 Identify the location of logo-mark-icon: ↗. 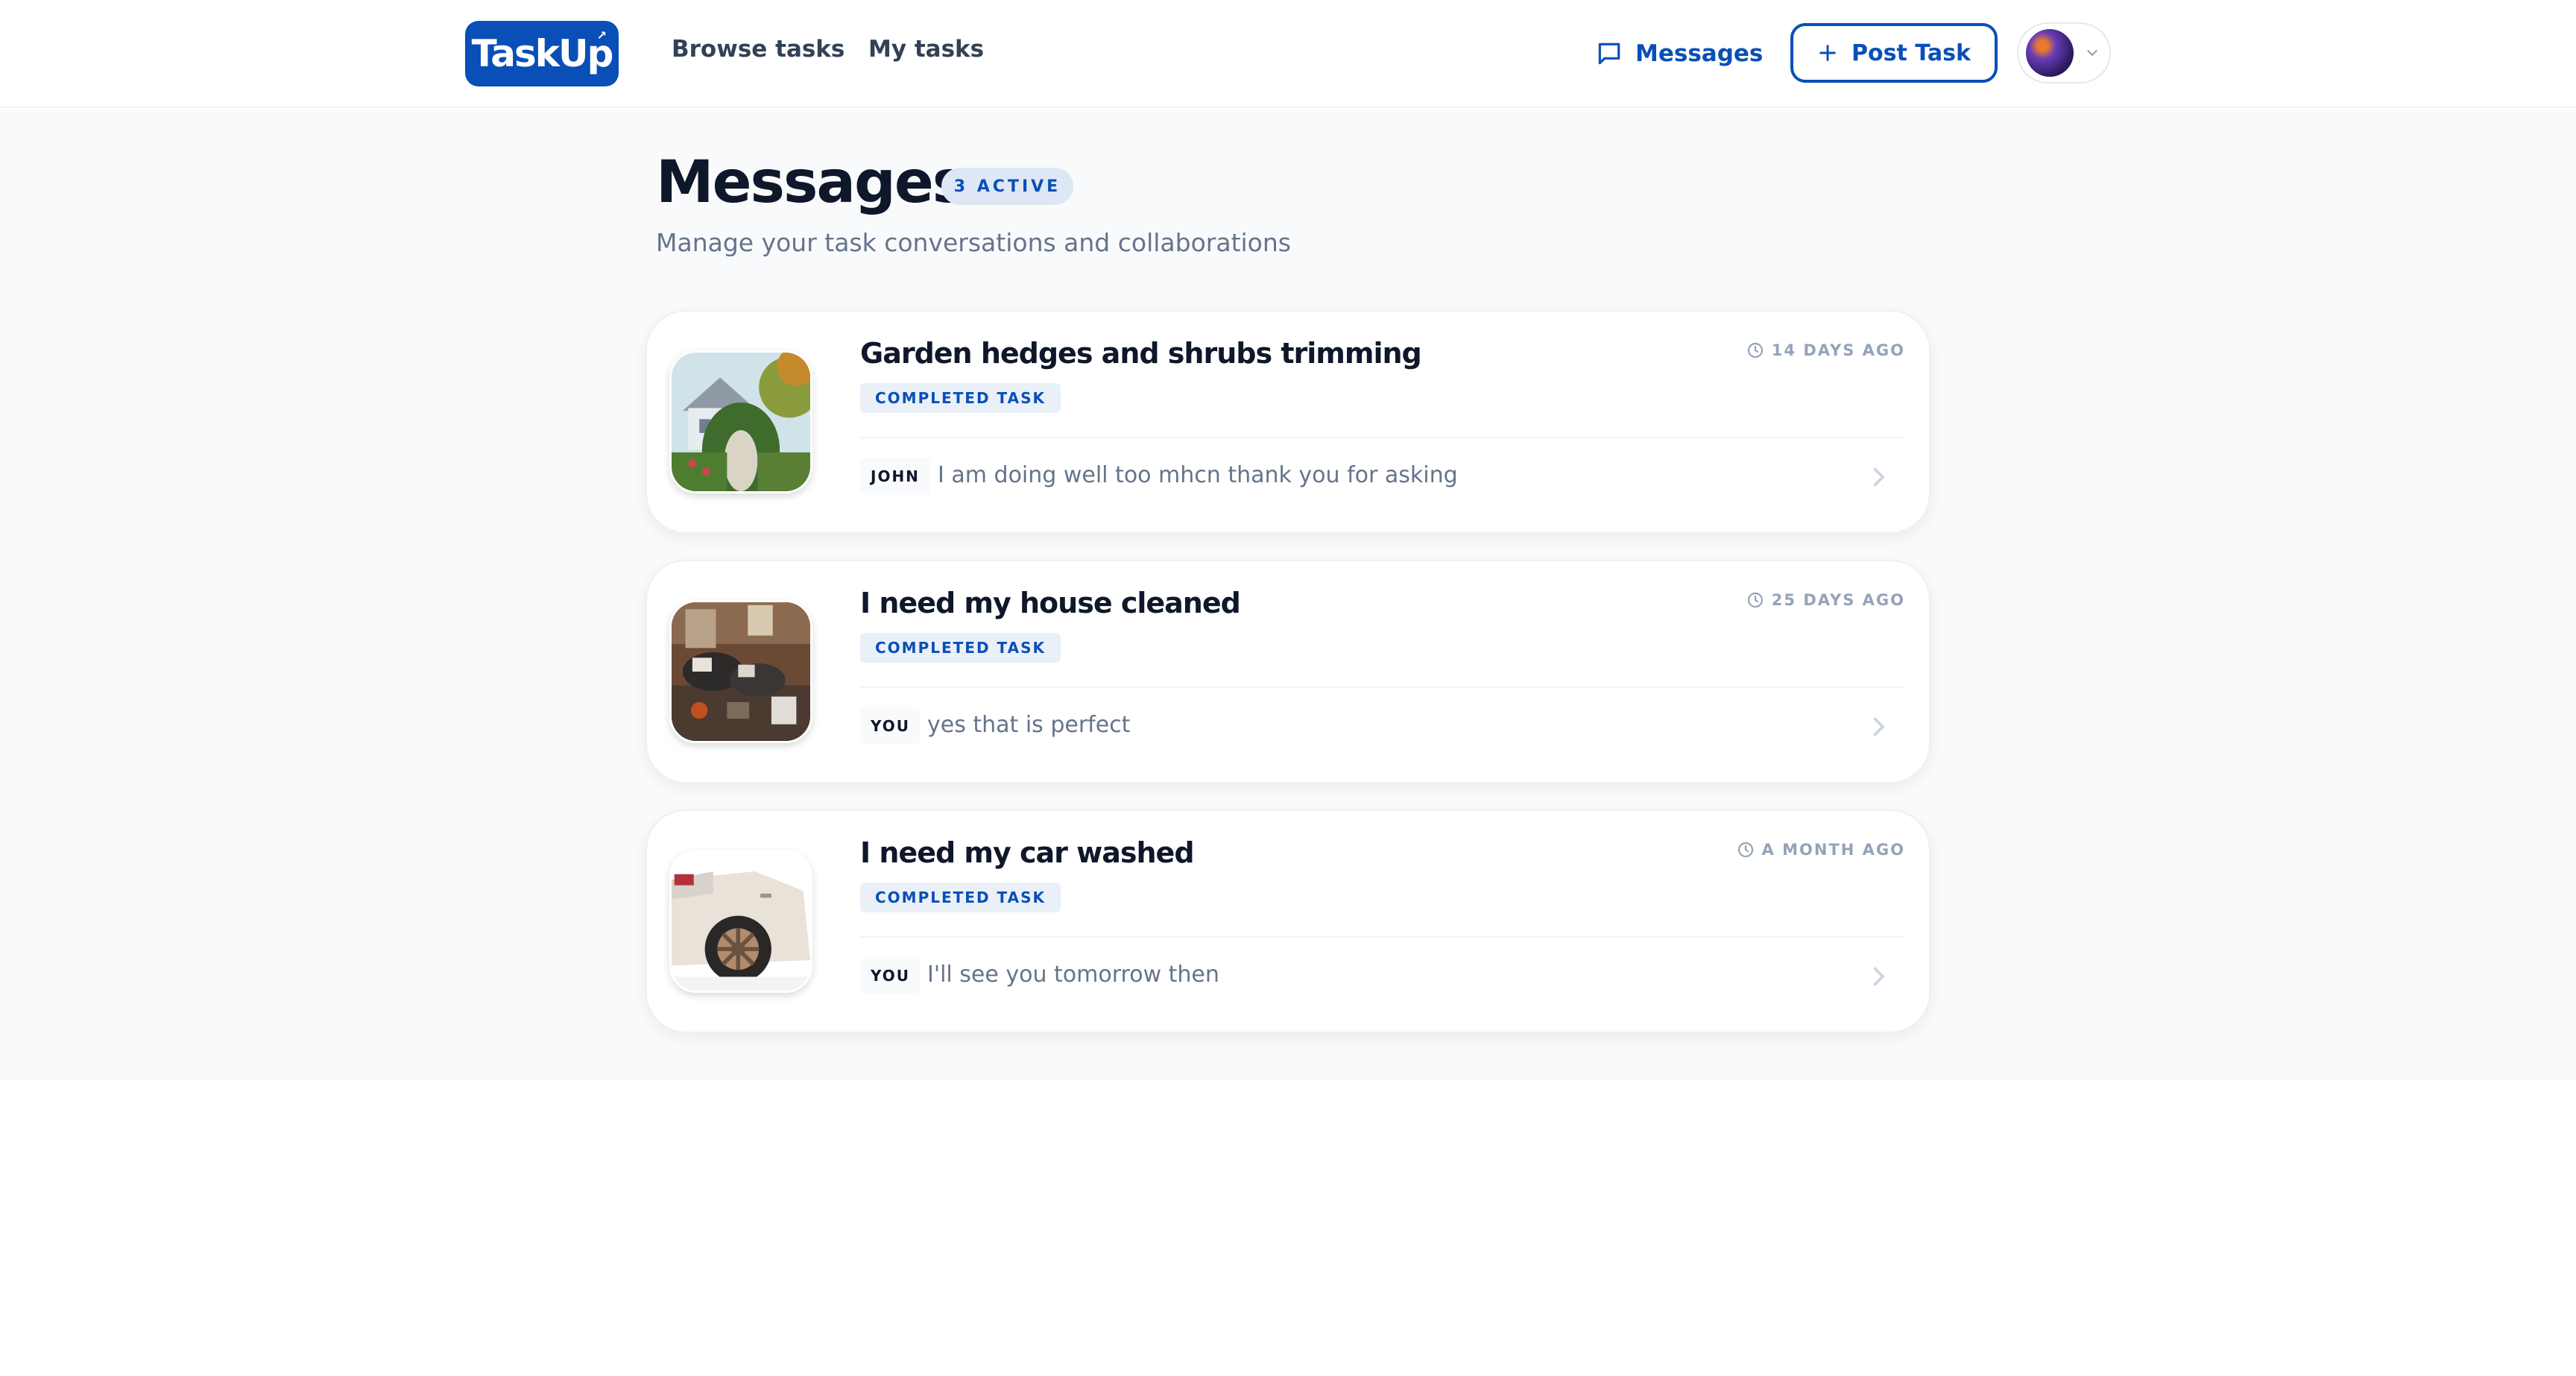
(601, 35).